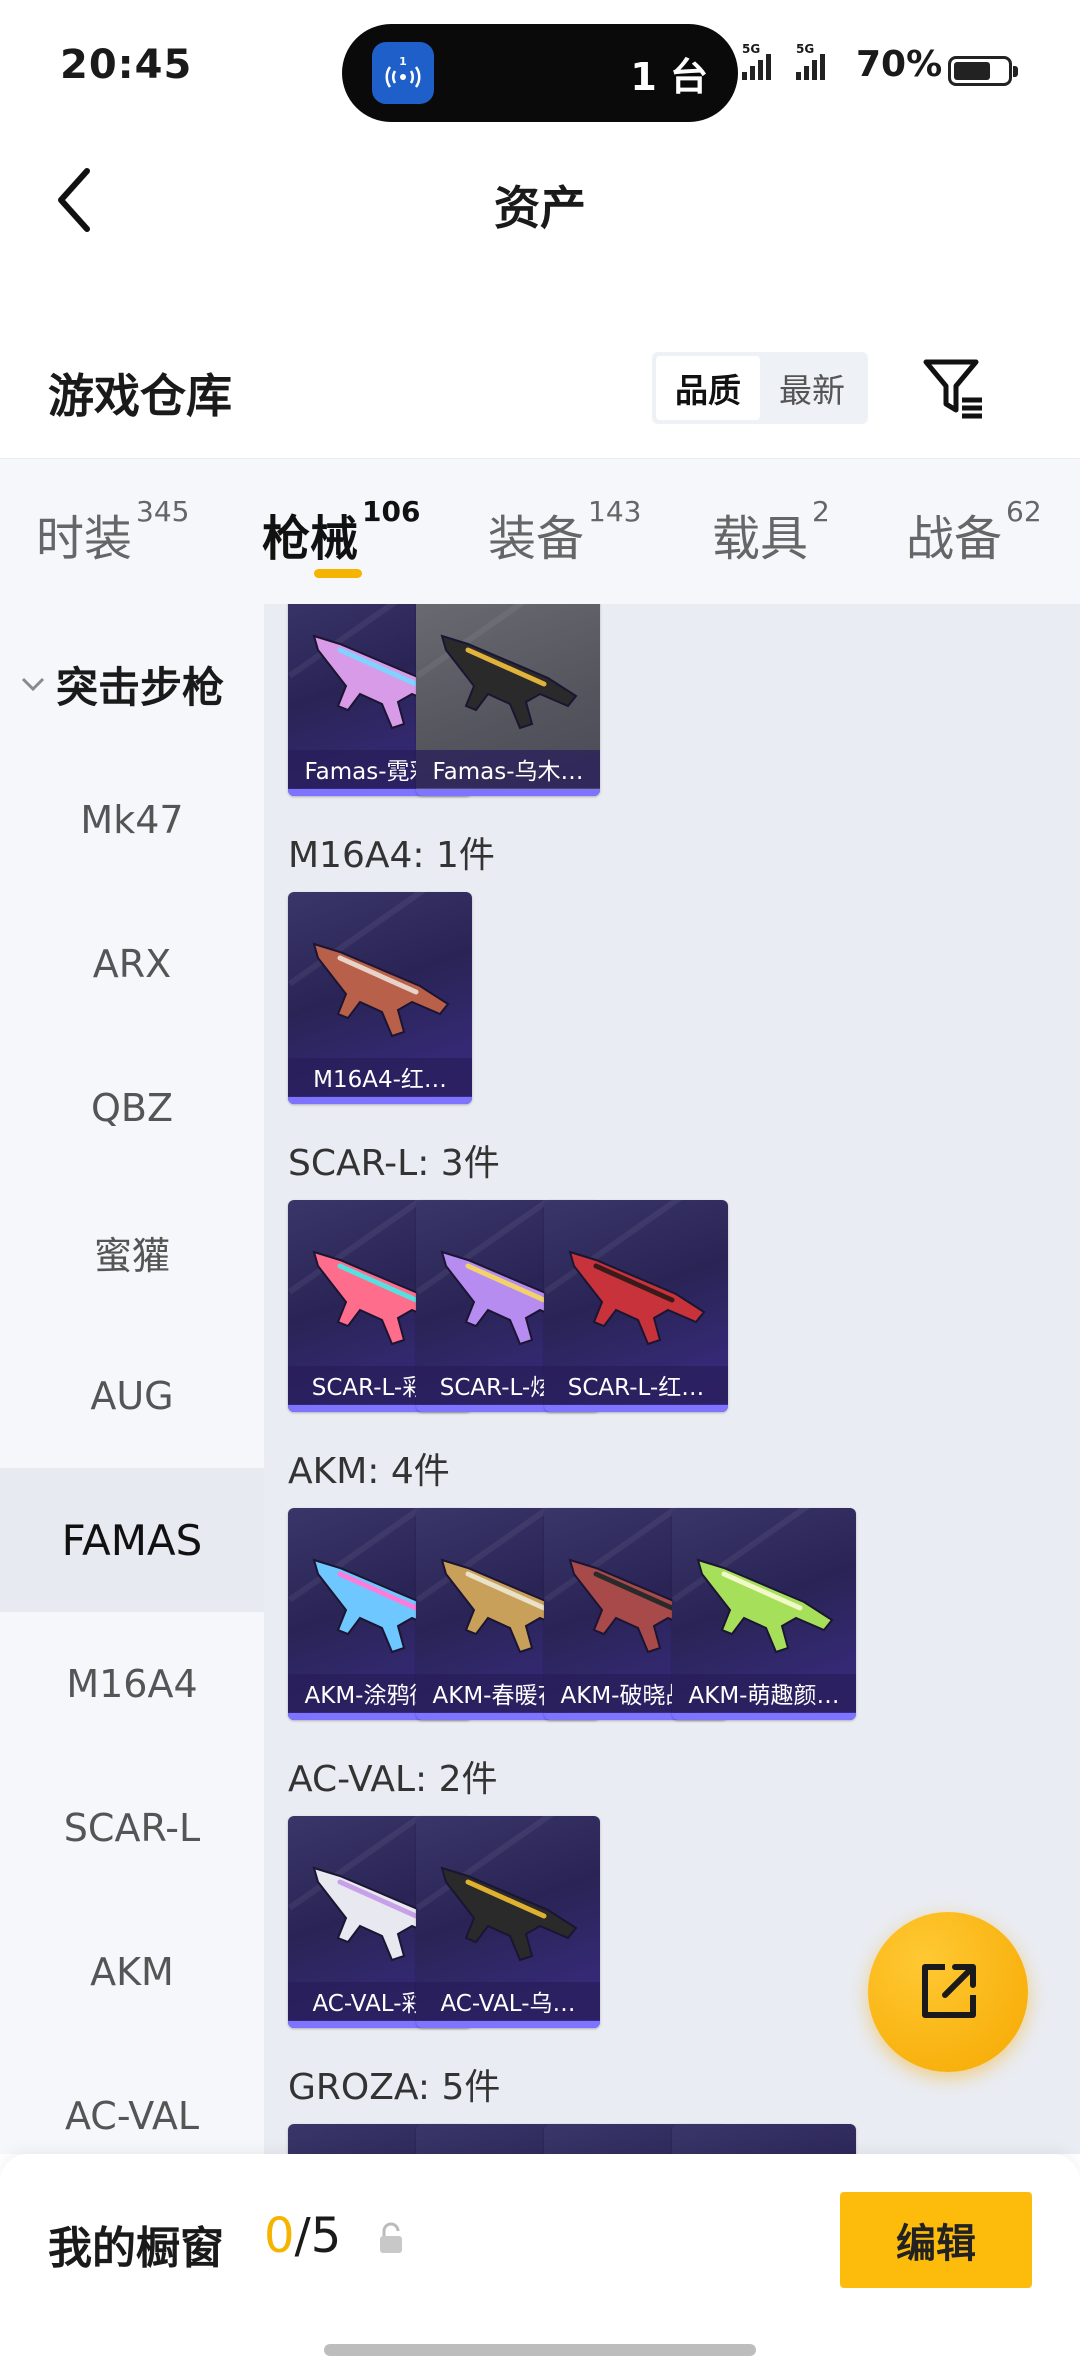 This screenshot has height=2376, width=1080. What do you see at coordinates (540, 2350) in the screenshot?
I see `home-indicator` at bounding box center [540, 2350].